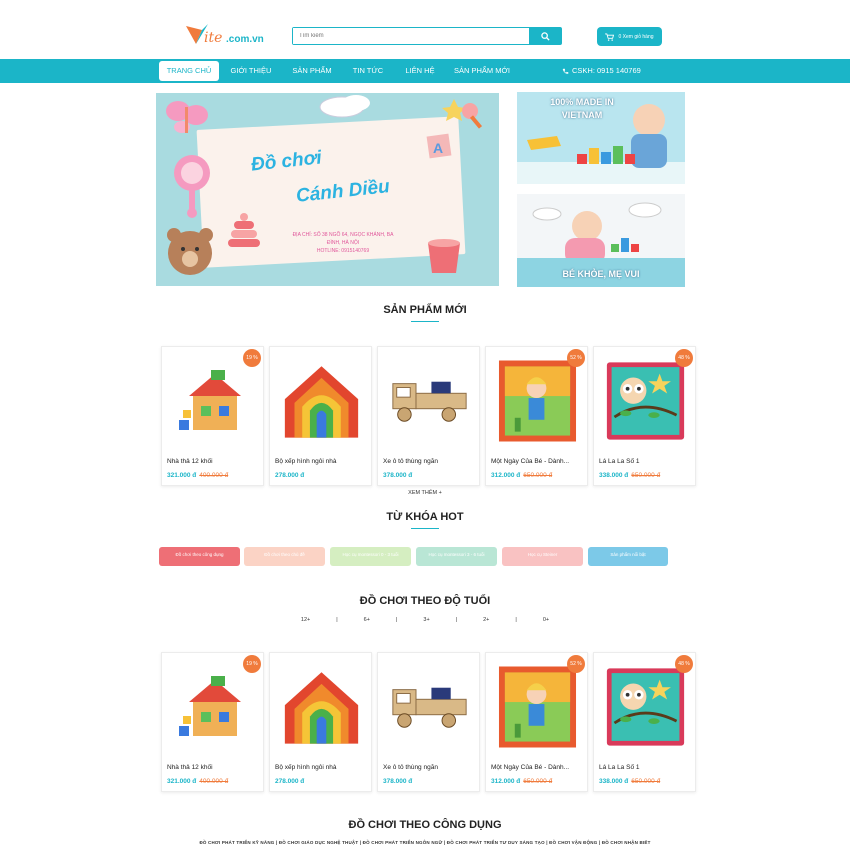 The height and width of the screenshot is (850, 850). Describe the element at coordinates (187, 117) in the screenshot. I see `butterfly-icon` at that location.